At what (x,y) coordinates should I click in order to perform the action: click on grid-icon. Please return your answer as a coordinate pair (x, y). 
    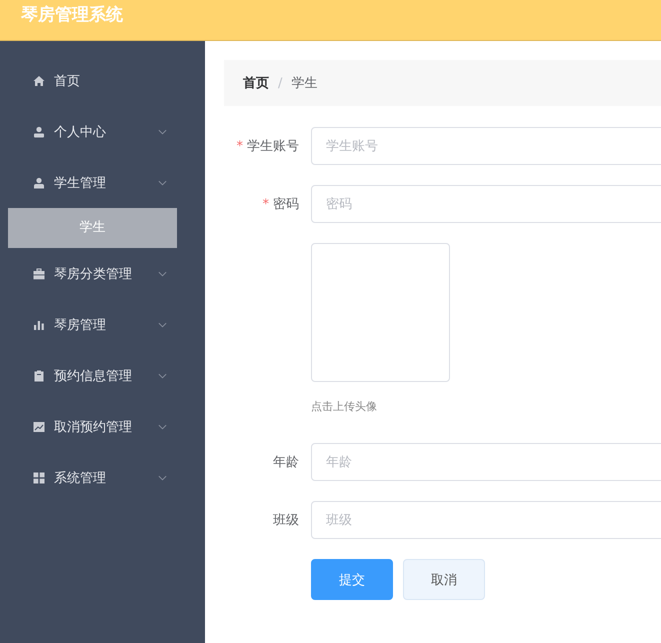
    Looking at the image, I should click on (39, 478).